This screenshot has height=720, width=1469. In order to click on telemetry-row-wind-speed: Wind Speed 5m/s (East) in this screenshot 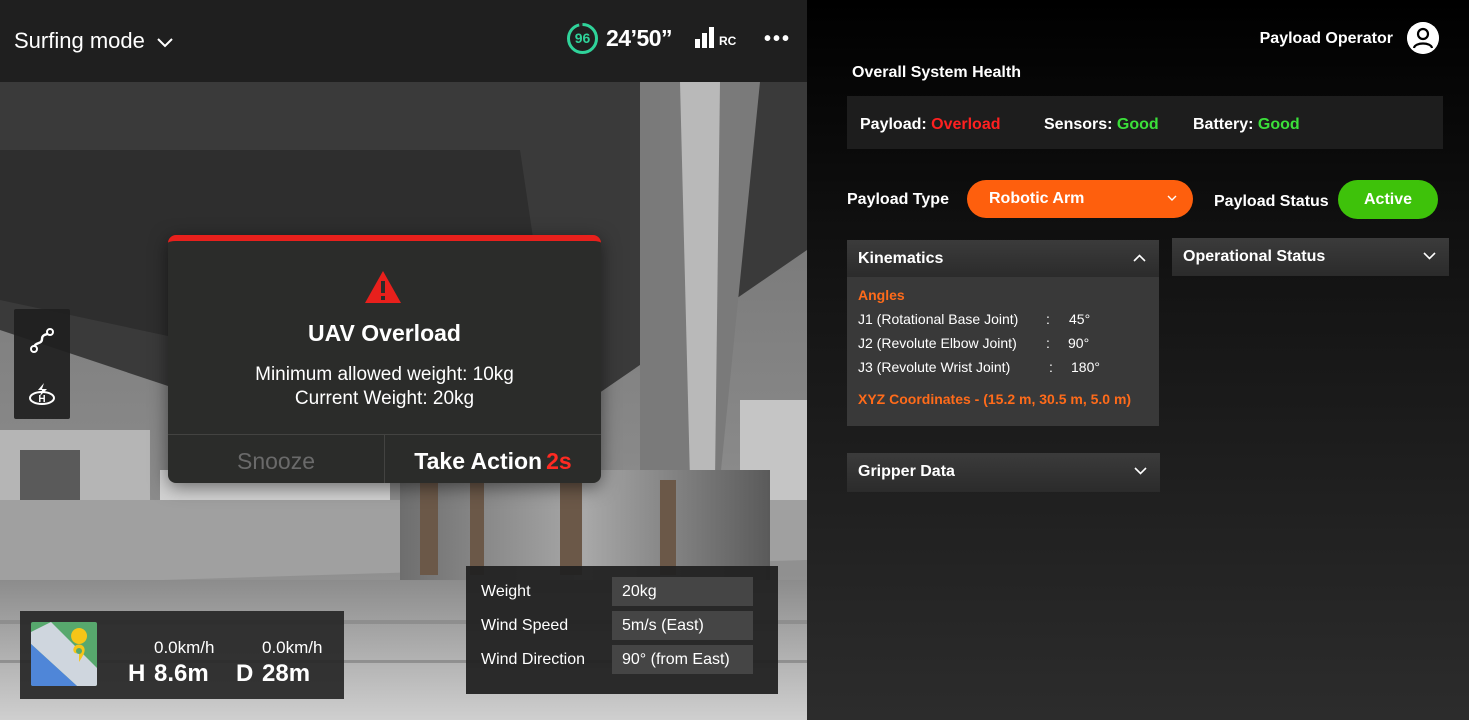, I will do `click(617, 625)`.